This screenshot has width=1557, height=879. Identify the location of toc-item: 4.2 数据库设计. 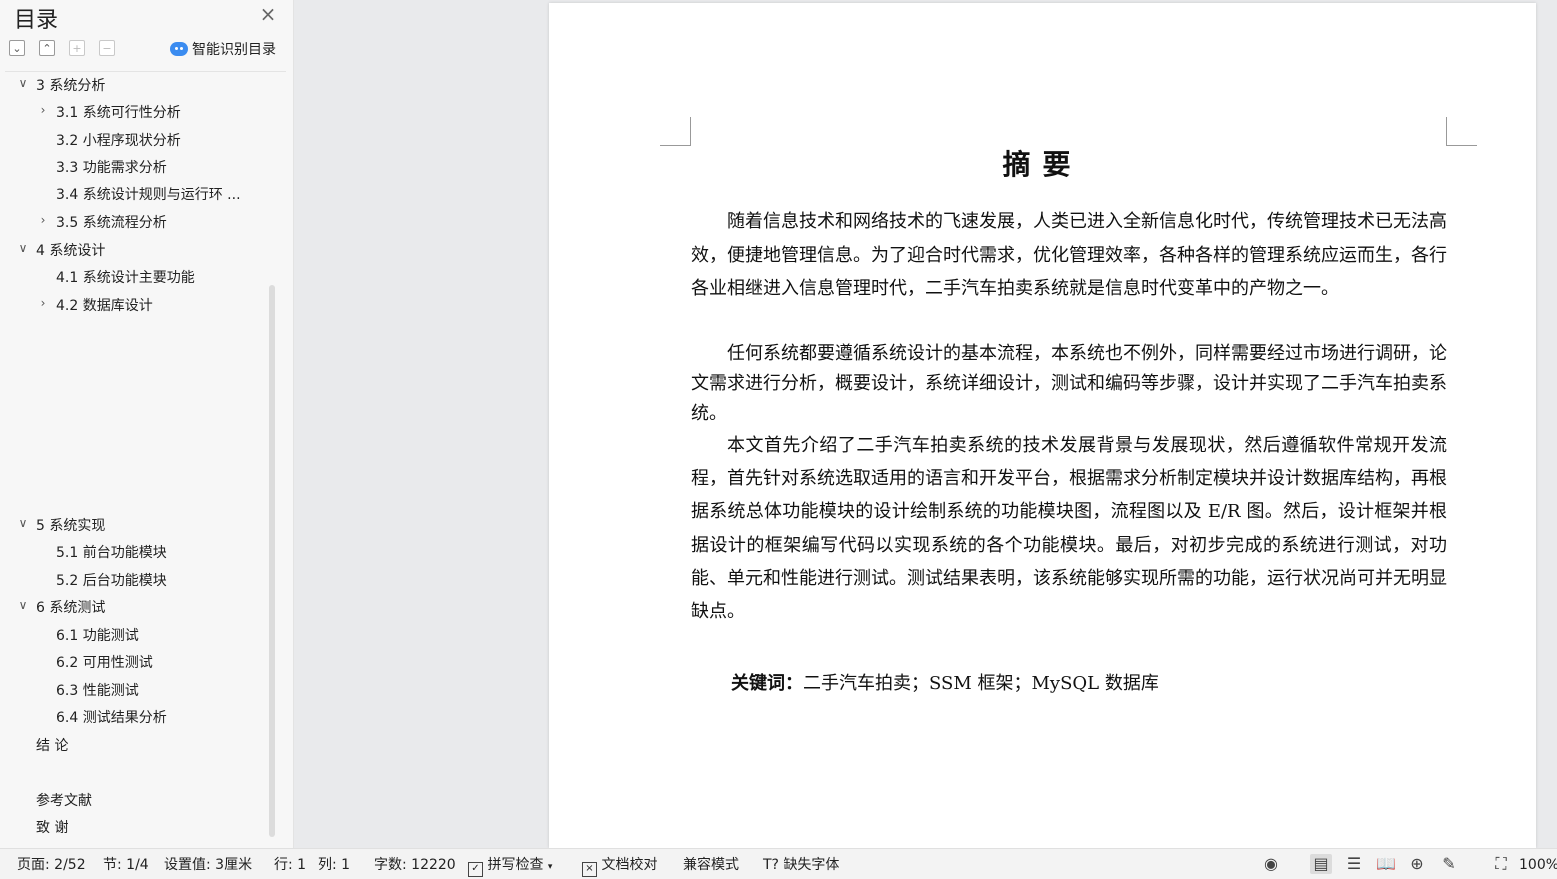
(104, 306).